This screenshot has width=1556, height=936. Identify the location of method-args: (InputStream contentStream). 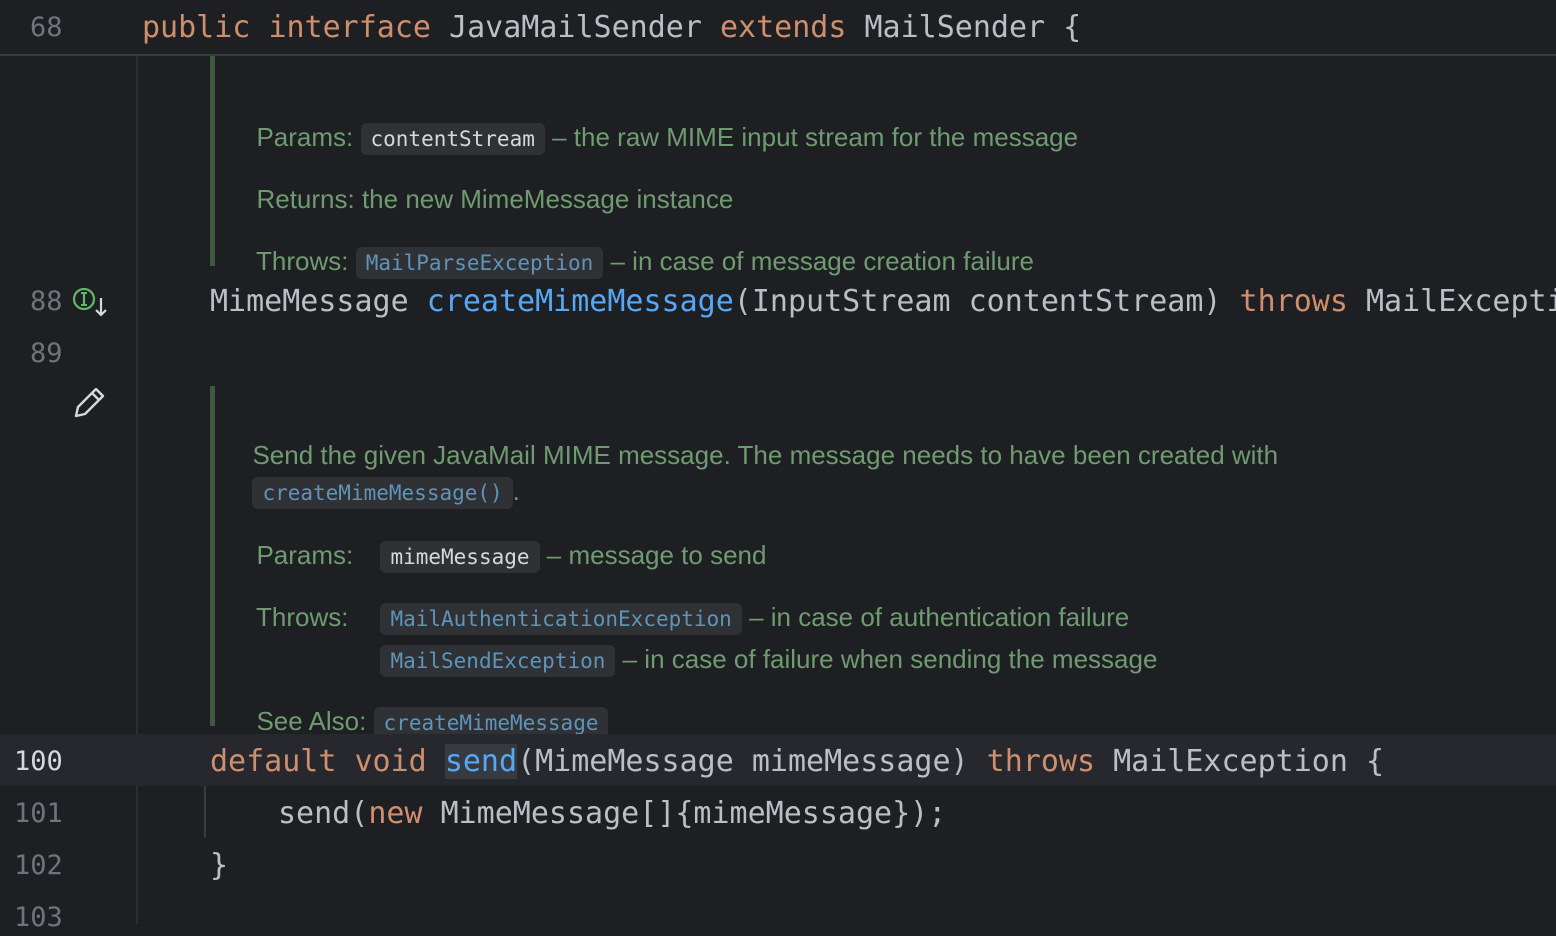
(977, 301).